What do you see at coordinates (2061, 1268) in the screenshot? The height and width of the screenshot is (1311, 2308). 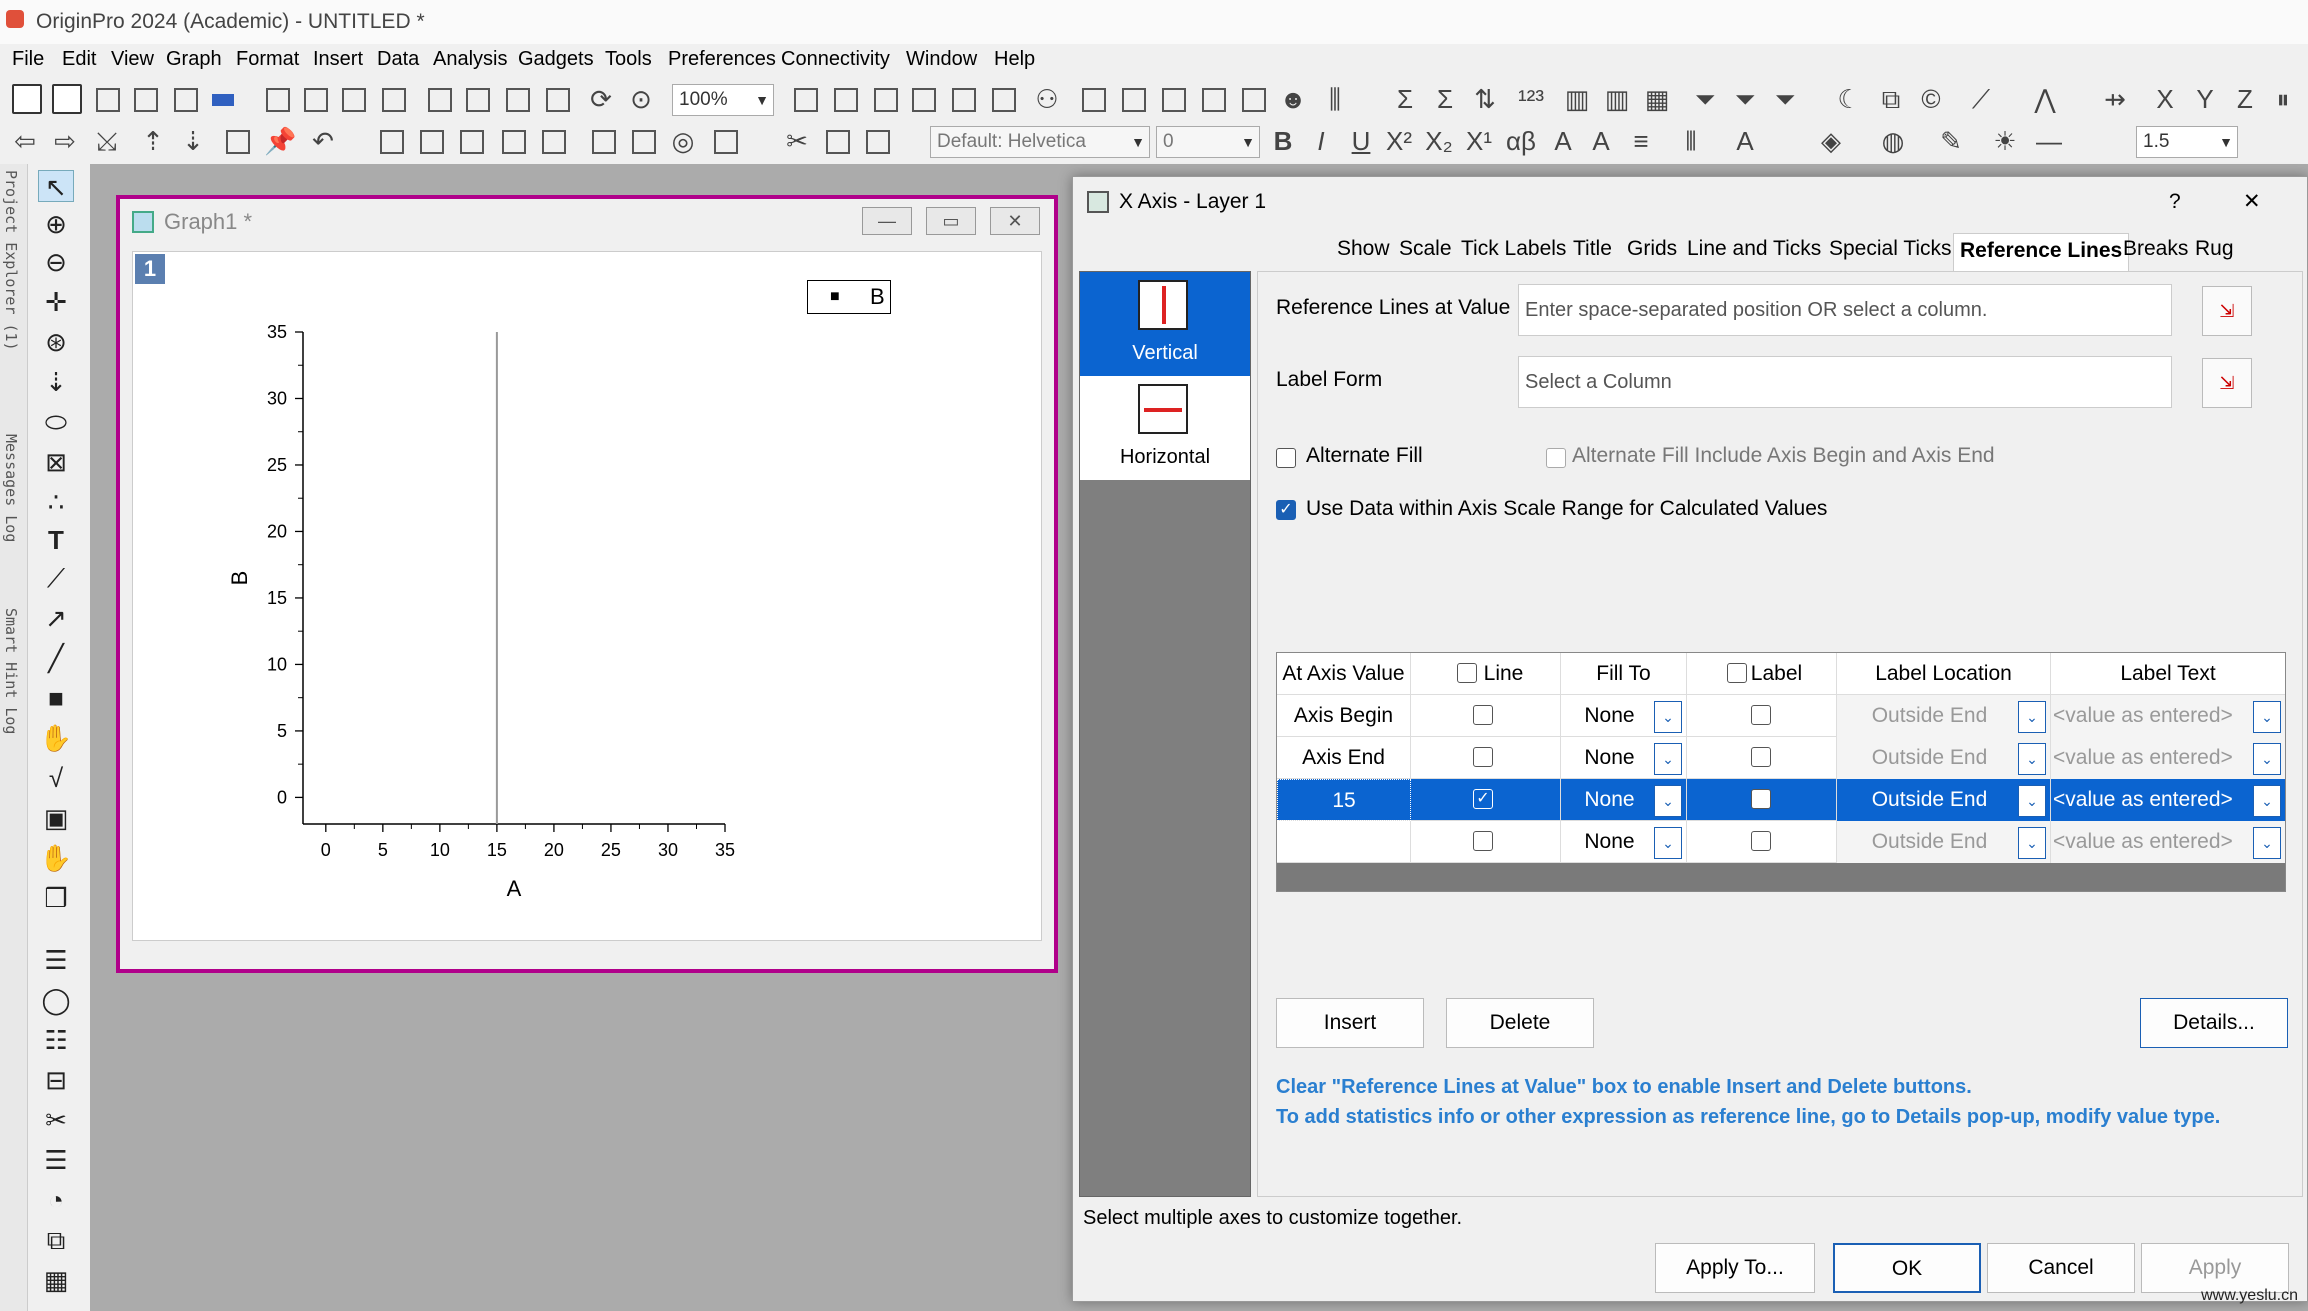 I see `cancel-button: Cancel` at bounding box center [2061, 1268].